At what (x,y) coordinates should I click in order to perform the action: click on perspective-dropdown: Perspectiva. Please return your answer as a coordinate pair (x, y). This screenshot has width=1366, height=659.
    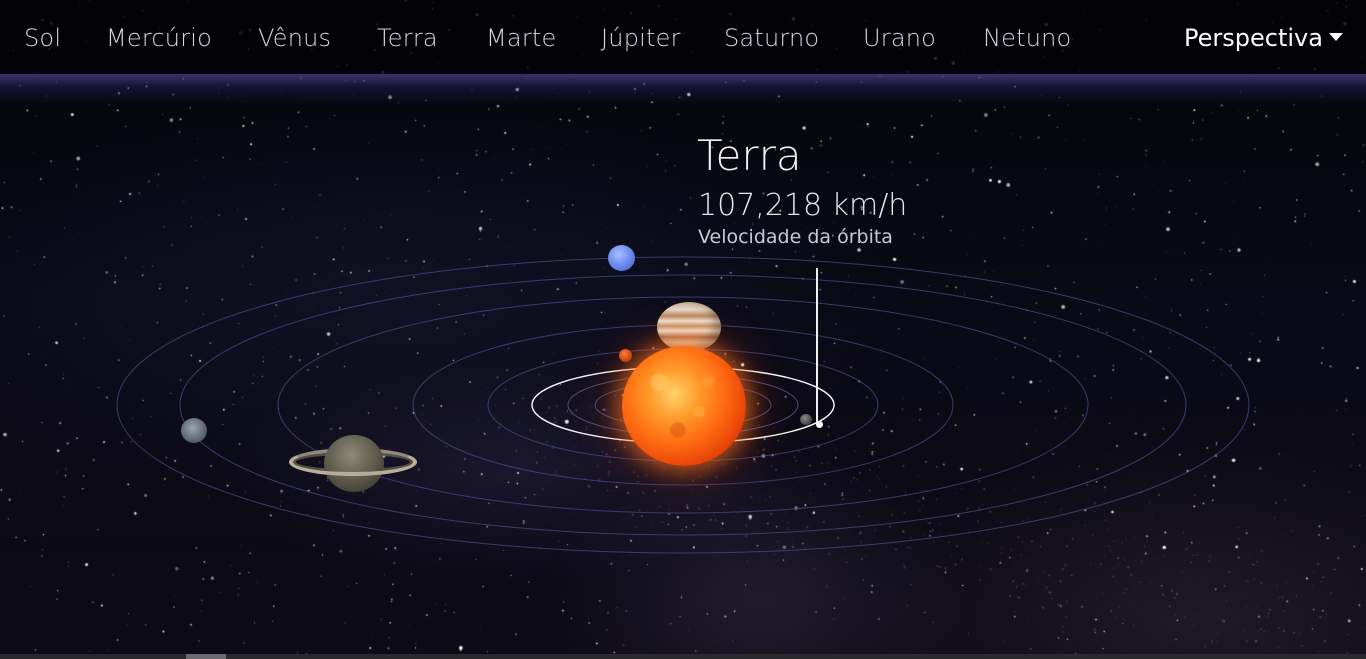
    Looking at the image, I should click on (1263, 38).